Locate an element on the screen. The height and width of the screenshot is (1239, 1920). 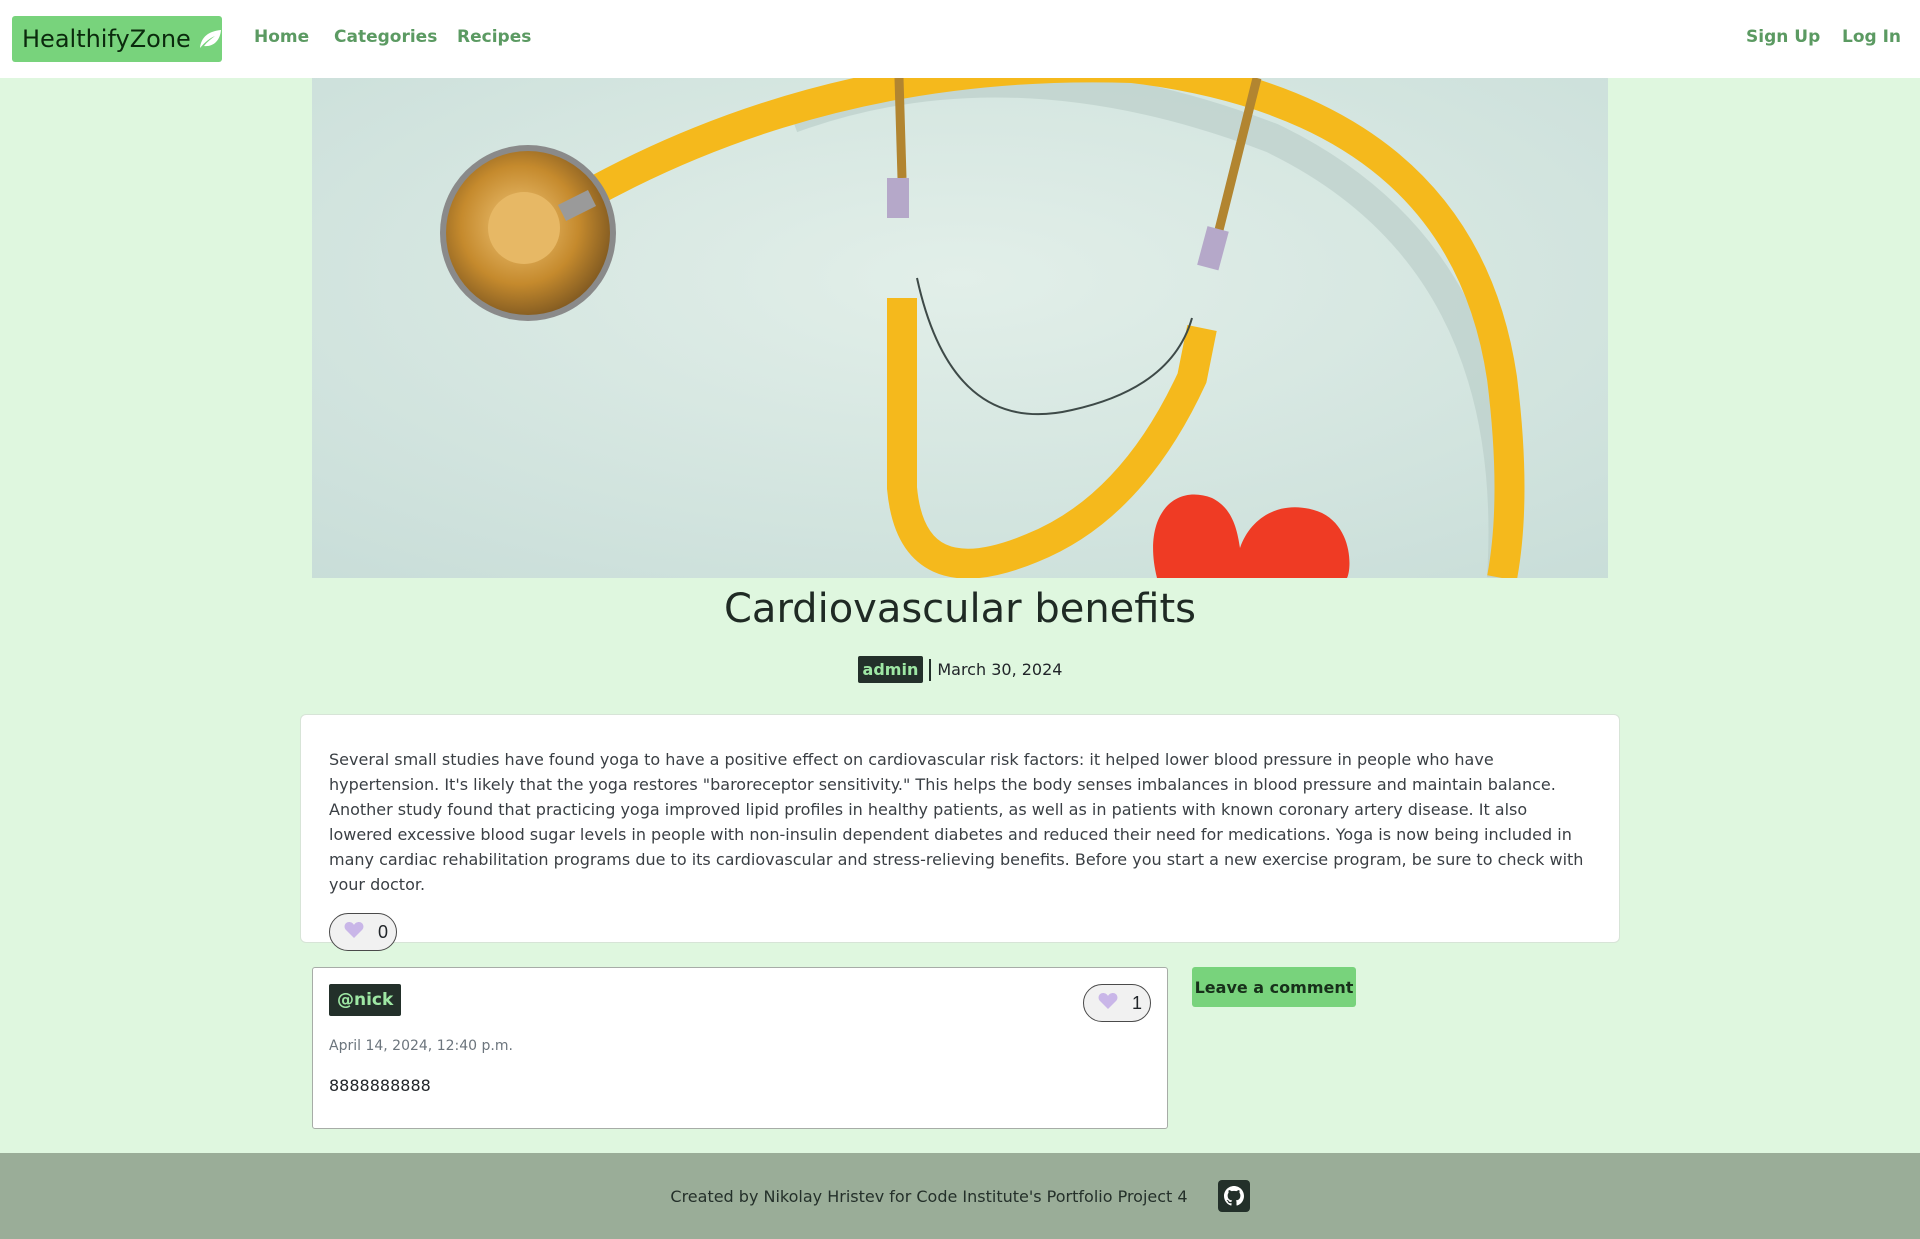
leaf-icon is located at coordinates (210, 39).